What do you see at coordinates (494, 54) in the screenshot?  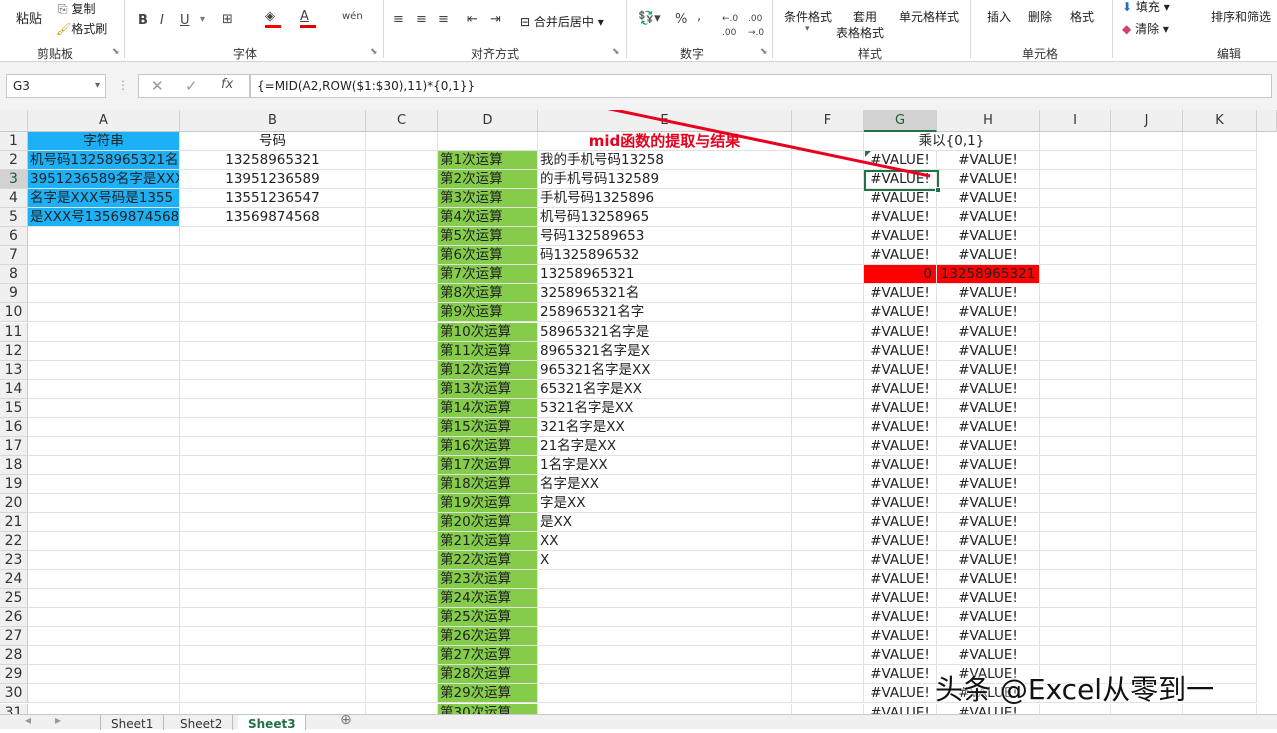 I see `alignment-group-label: 对齐方式` at bounding box center [494, 54].